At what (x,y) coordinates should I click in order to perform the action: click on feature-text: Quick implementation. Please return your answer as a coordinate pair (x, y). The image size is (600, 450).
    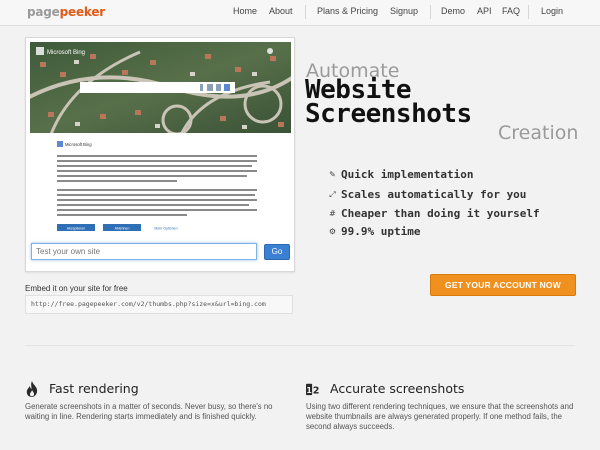
    Looking at the image, I should click on (407, 174).